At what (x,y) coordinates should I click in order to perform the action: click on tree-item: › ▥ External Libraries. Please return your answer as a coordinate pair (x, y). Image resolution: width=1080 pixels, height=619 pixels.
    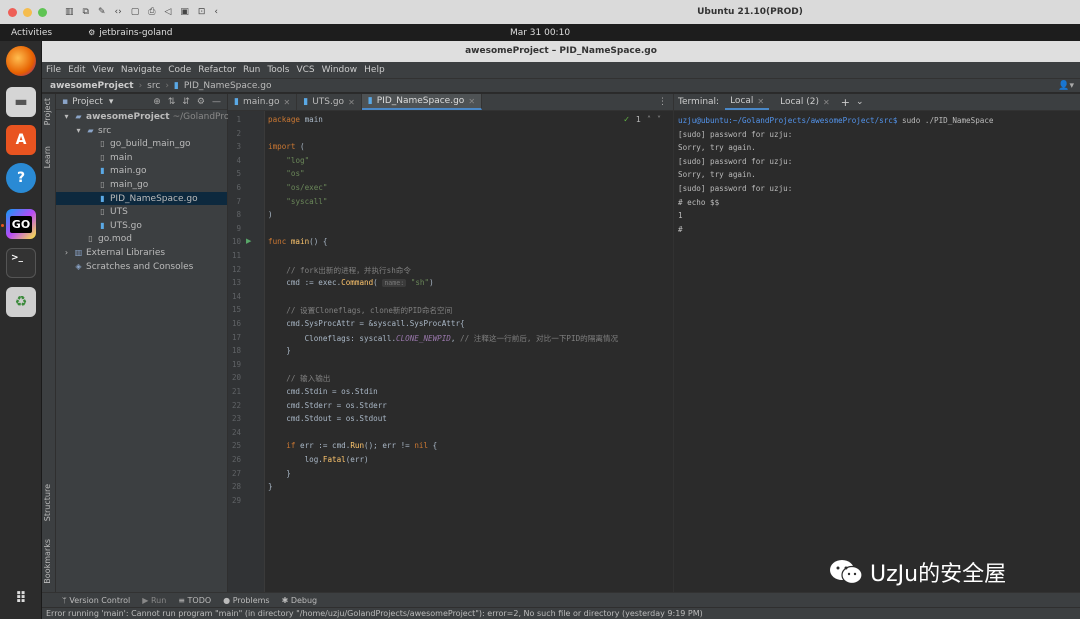
    Looking at the image, I should click on (141, 253).